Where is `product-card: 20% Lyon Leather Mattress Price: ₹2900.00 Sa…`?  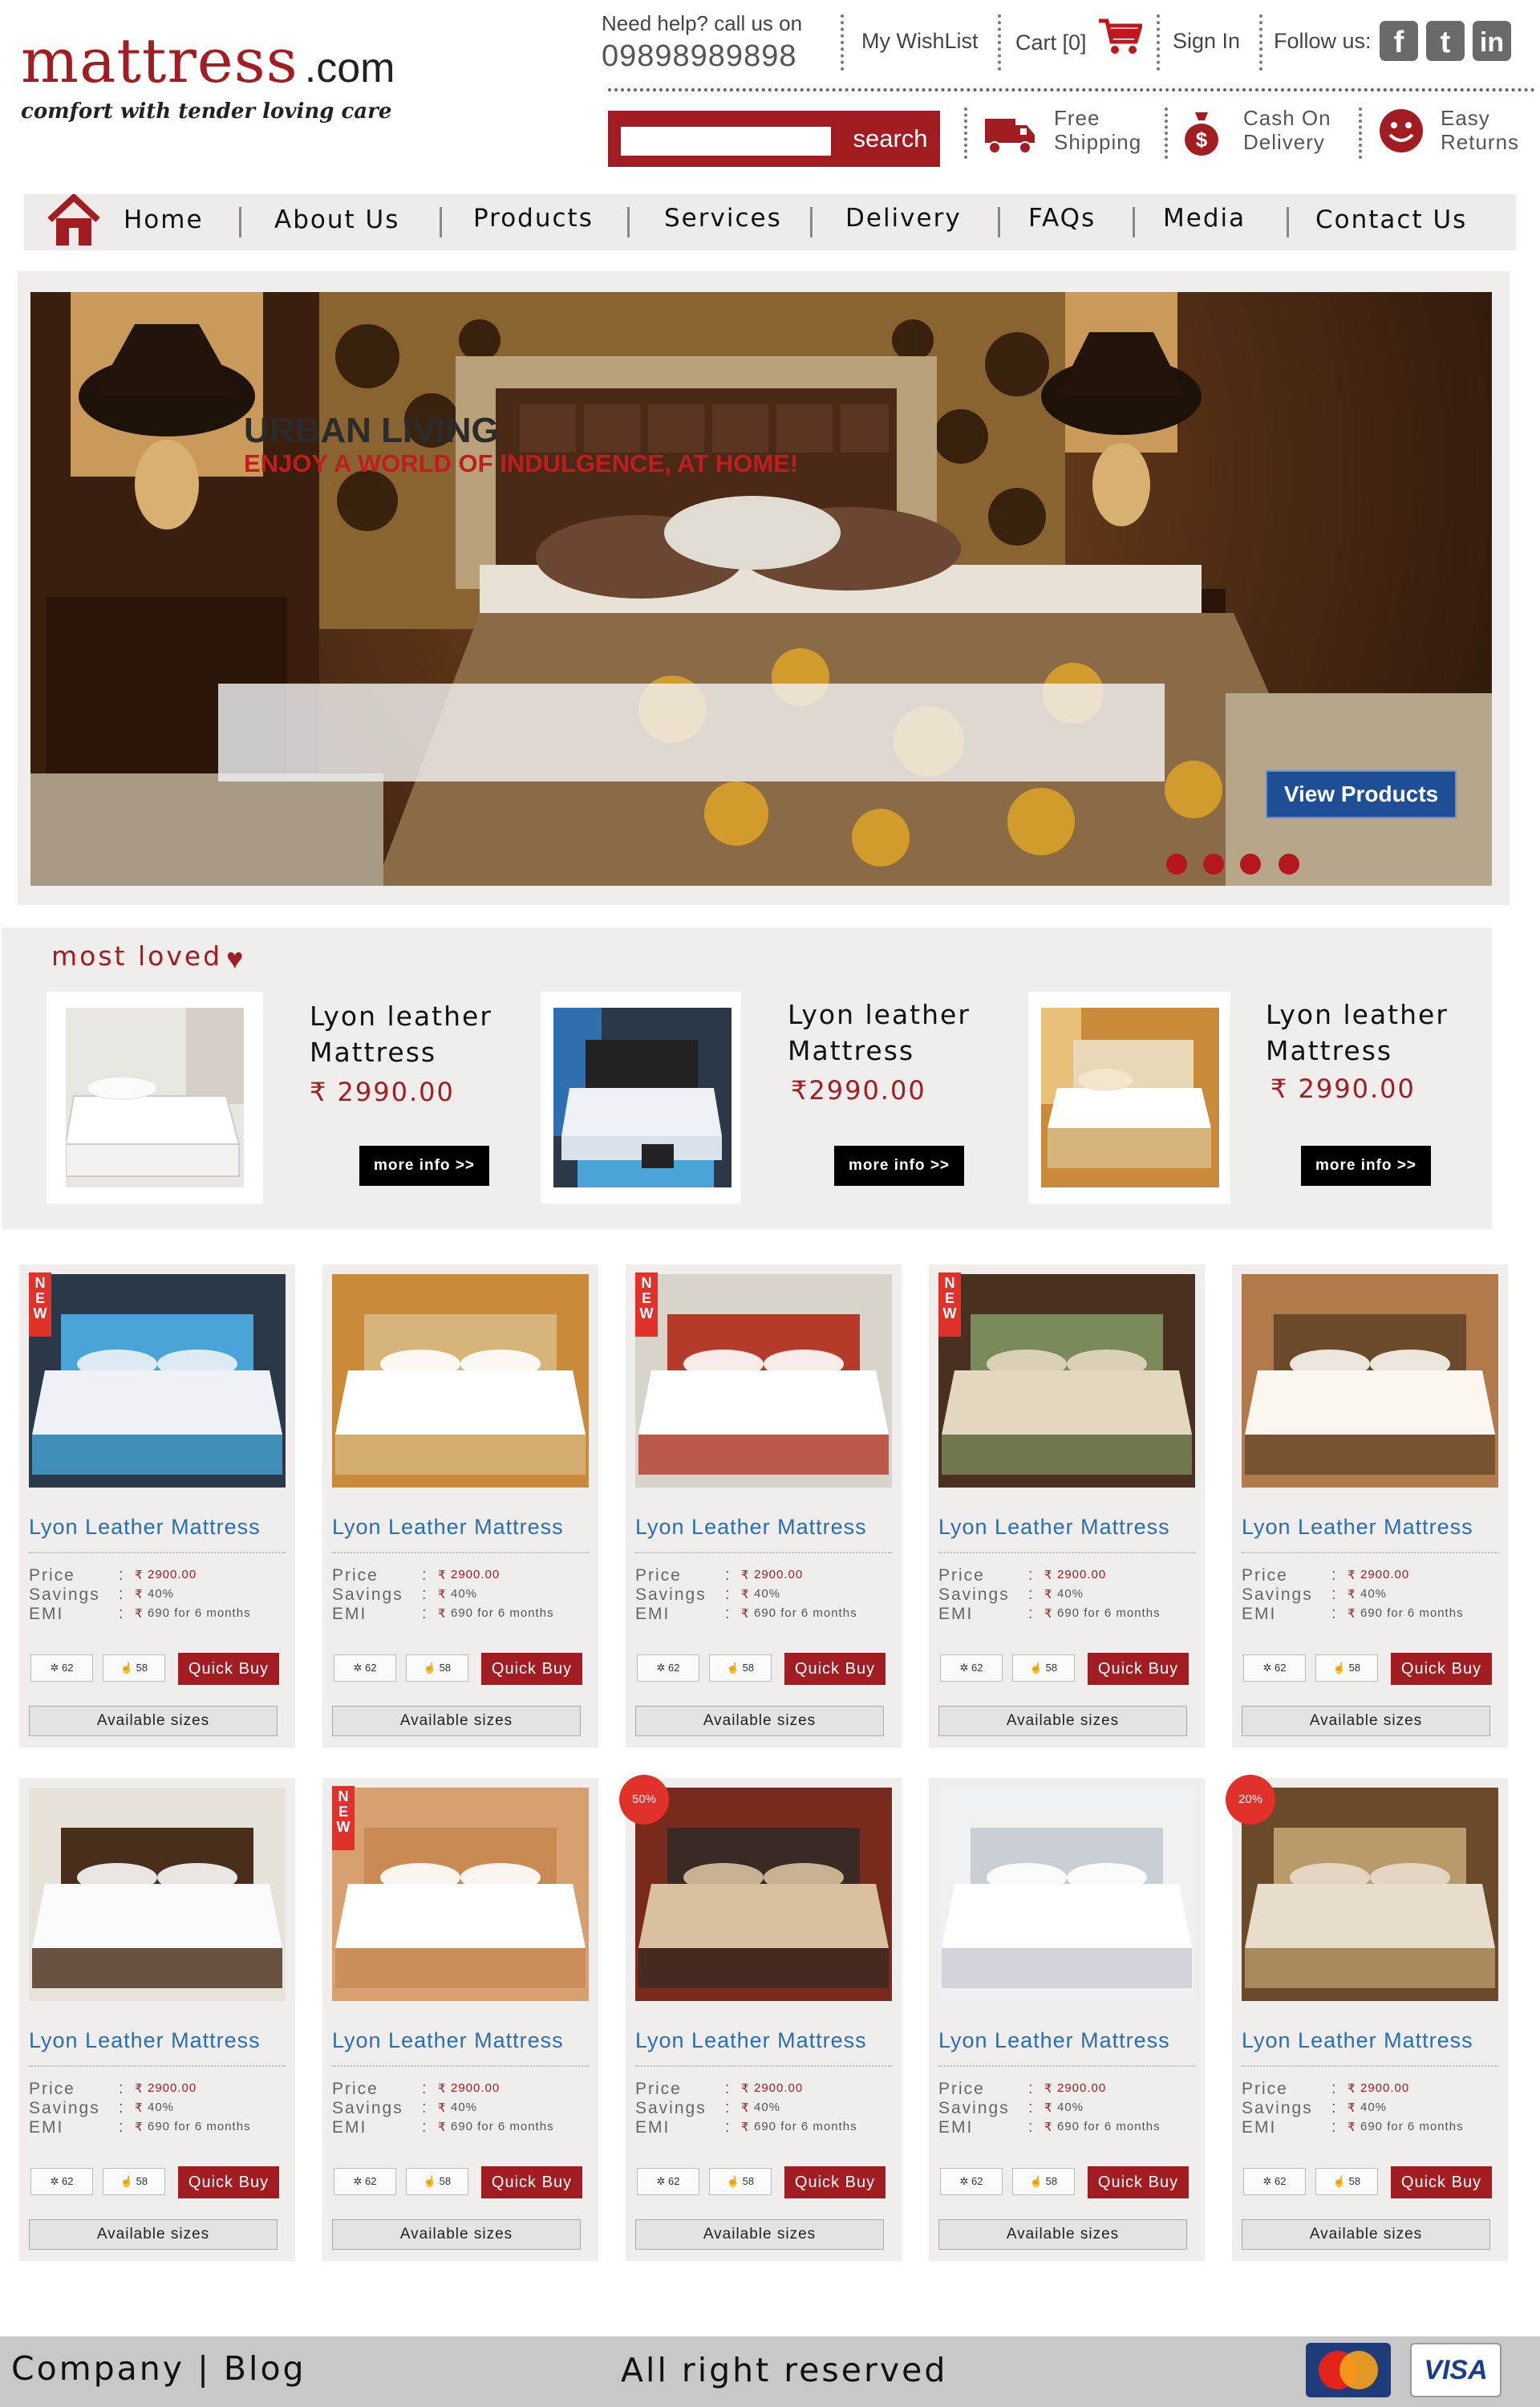 product-card: 20% Lyon Leather Mattress Price: ₹2900.00 Sa… is located at coordinates (1367, 2018).